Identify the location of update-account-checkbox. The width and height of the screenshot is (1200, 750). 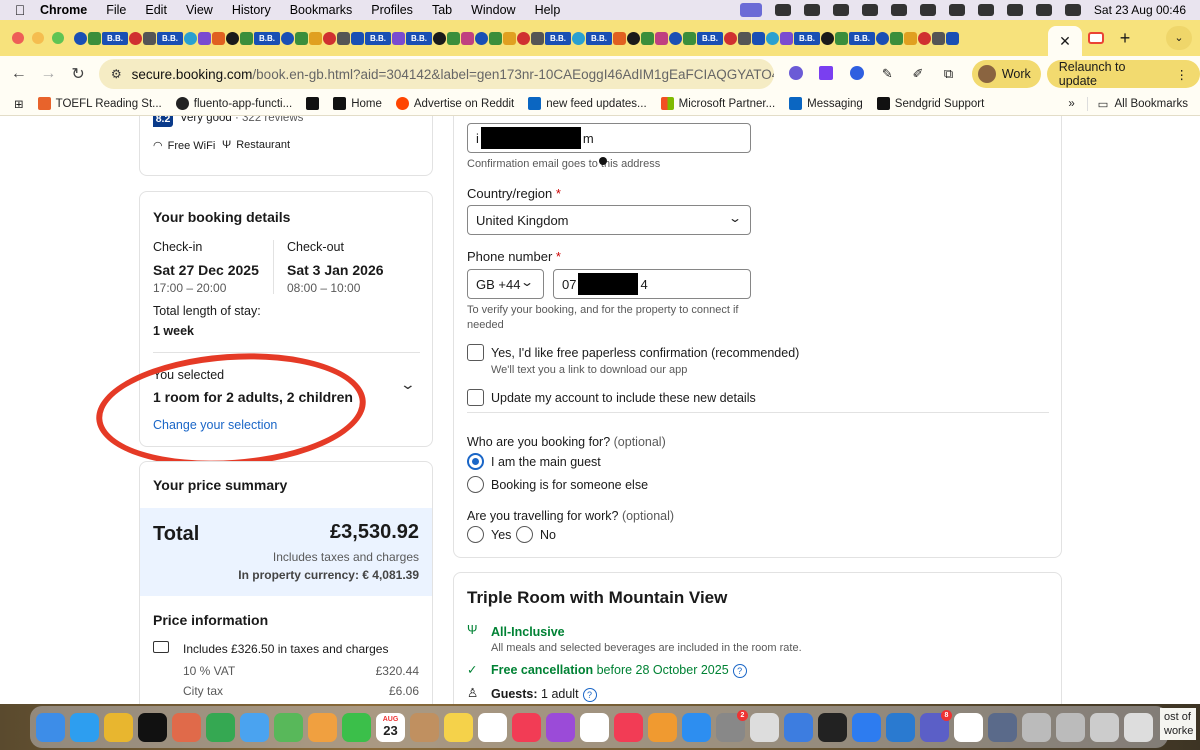
(475, 397).